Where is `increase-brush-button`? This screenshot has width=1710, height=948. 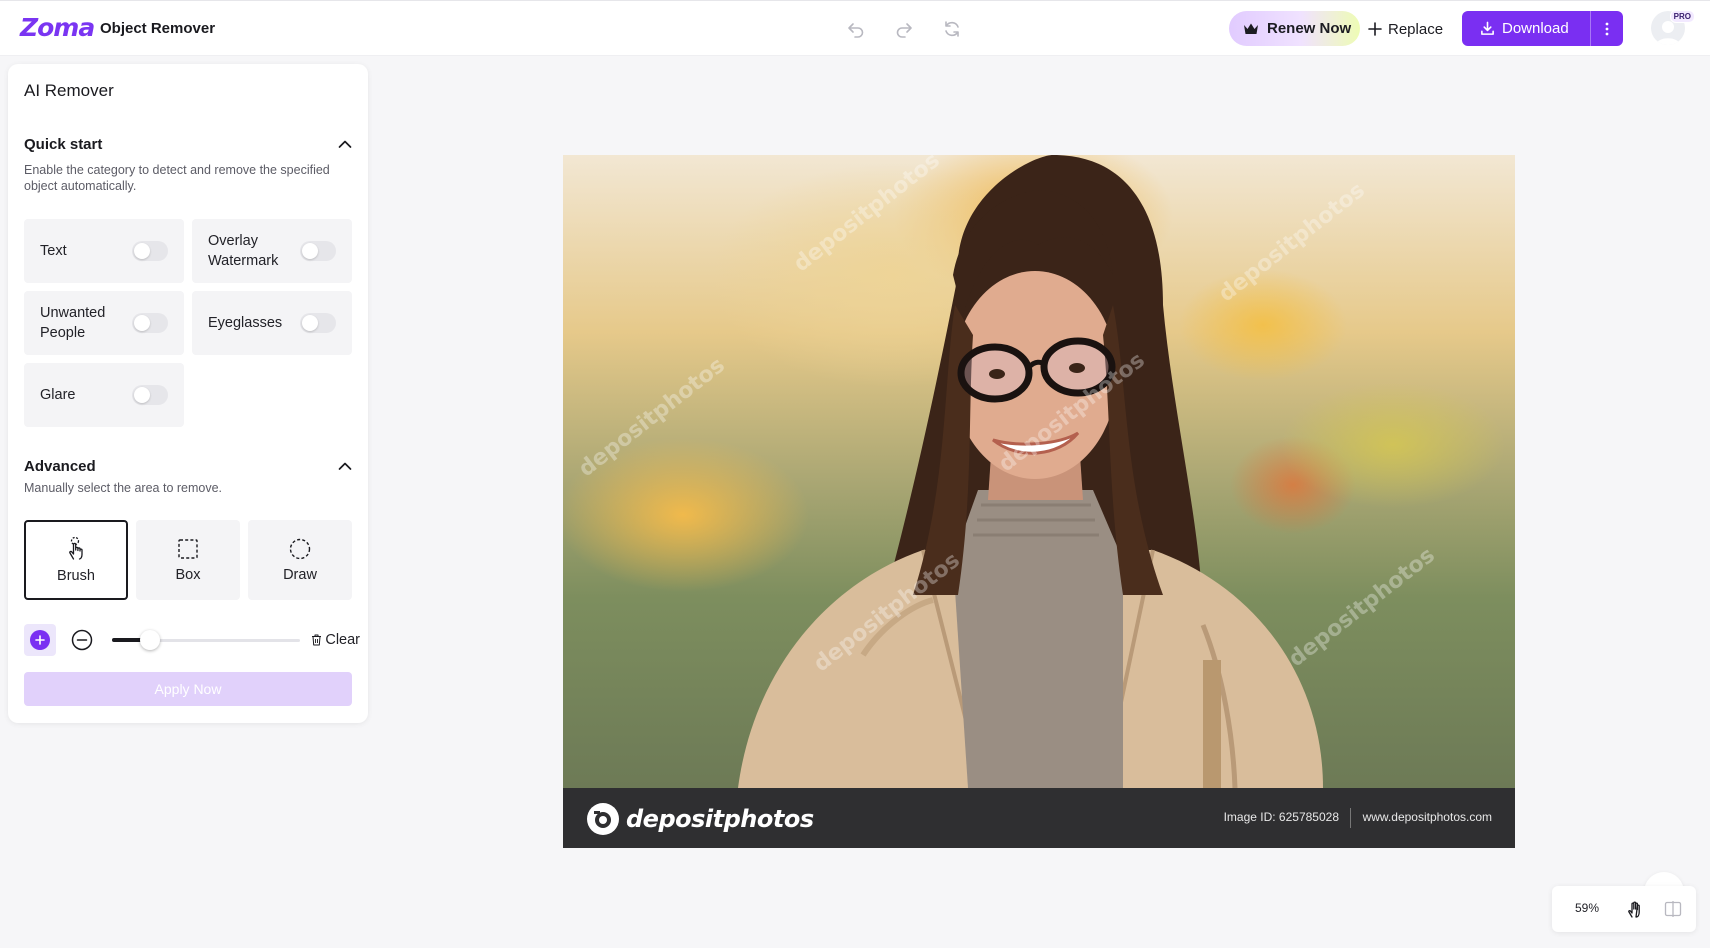 increase-brush-button is located at coordinates (40, 640).